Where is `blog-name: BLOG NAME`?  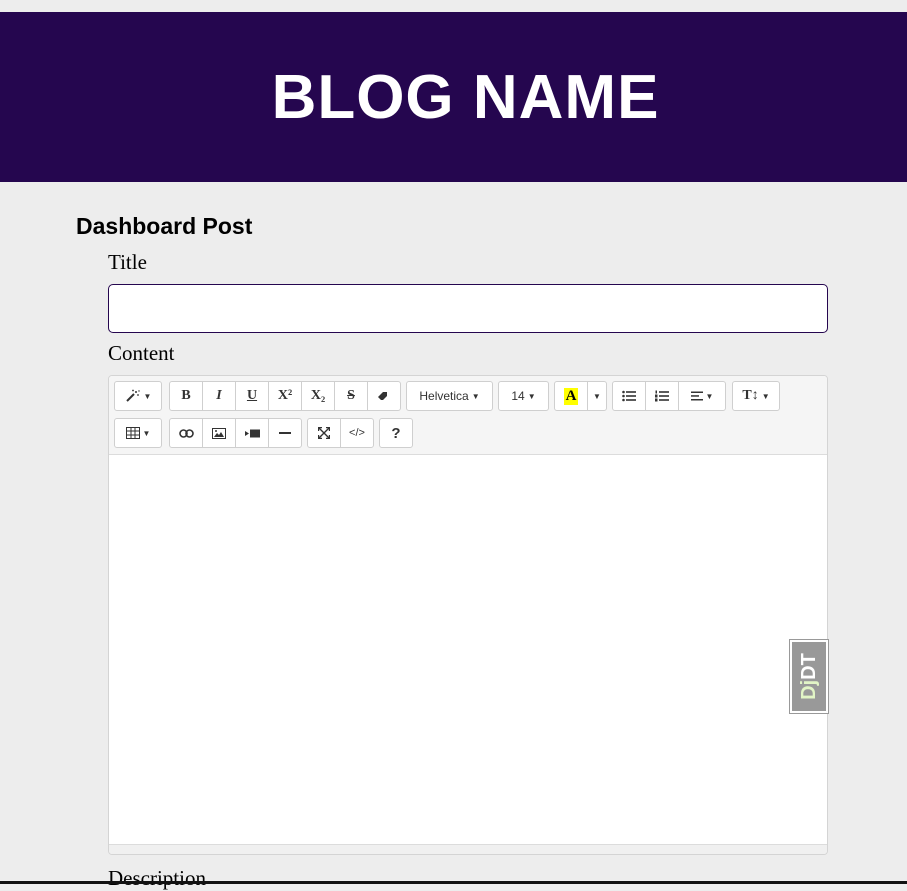 blog-name: BLOG NAME is located at coordinates (465, 97).